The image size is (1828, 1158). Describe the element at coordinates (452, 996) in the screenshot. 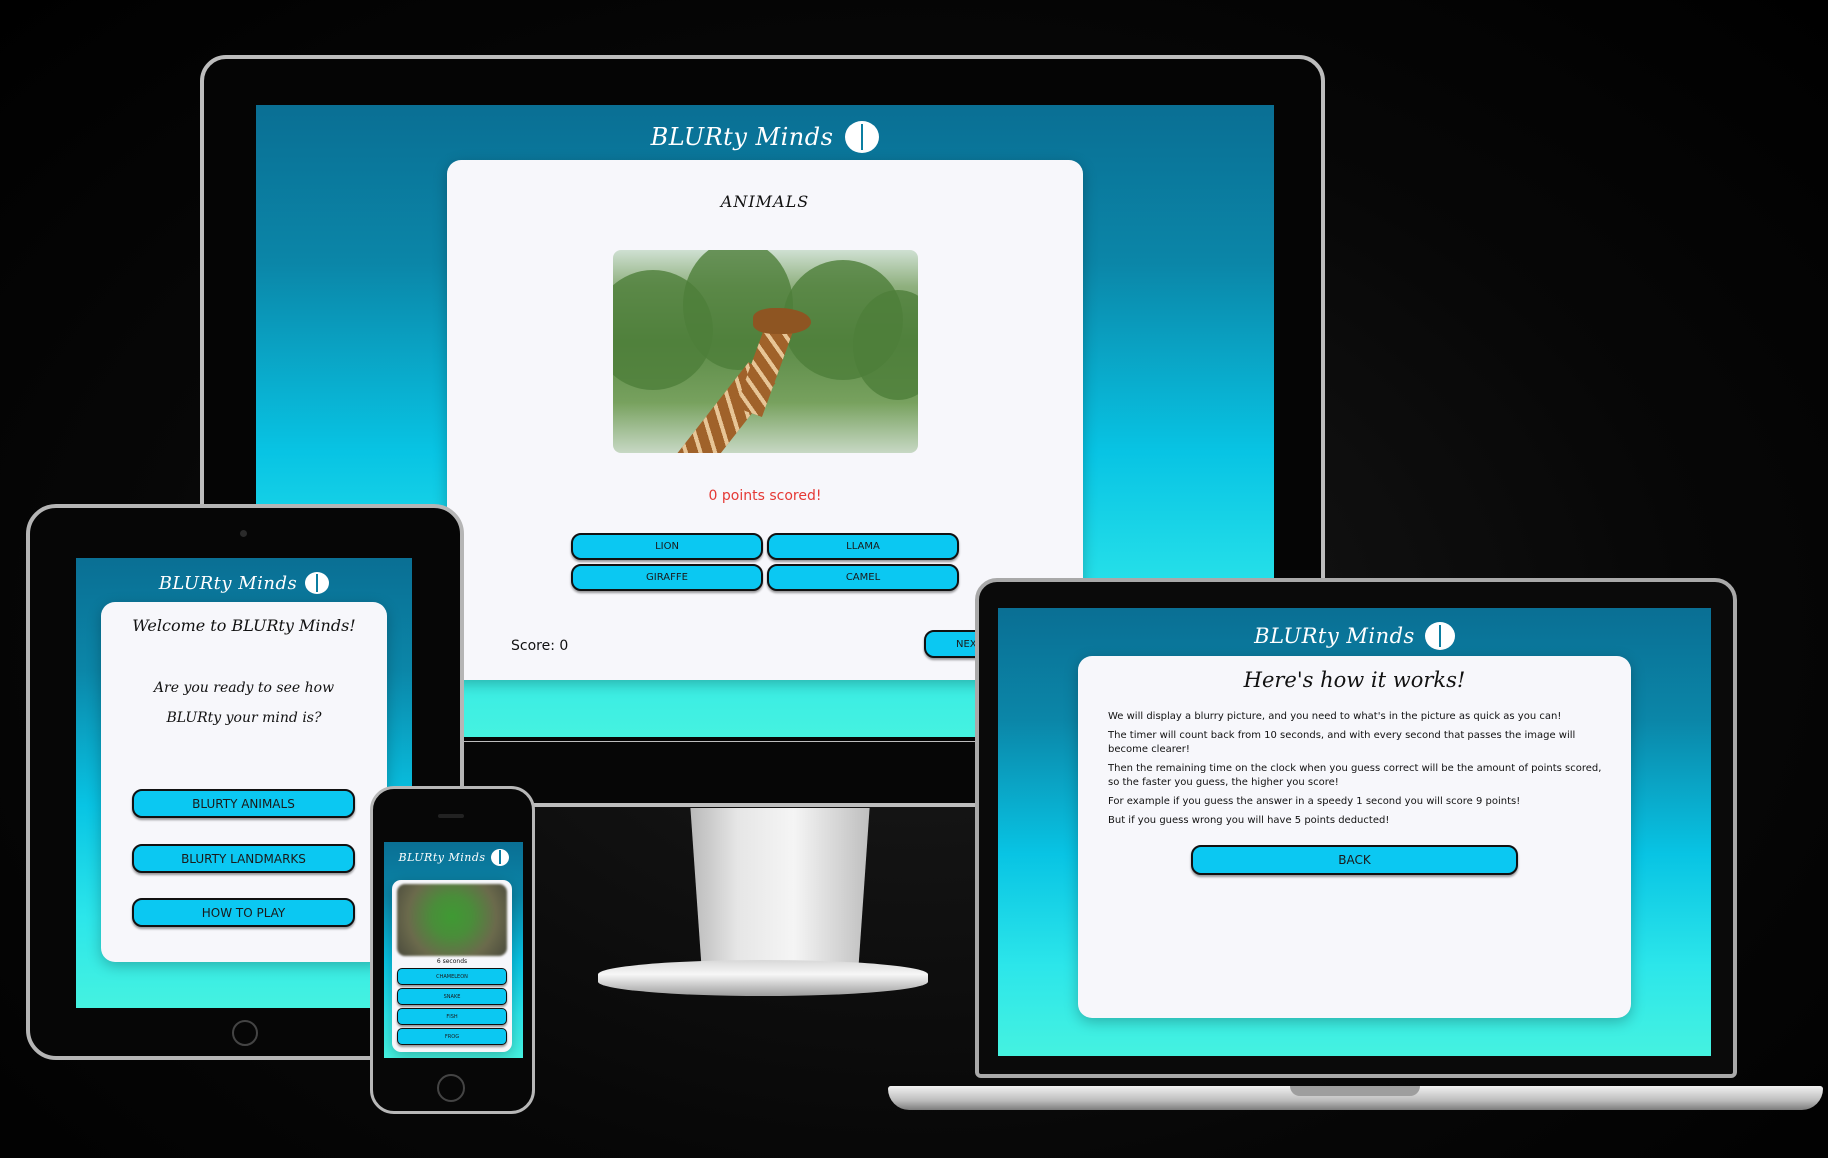

I see `answer-button-snake: SNAKE` at that location.